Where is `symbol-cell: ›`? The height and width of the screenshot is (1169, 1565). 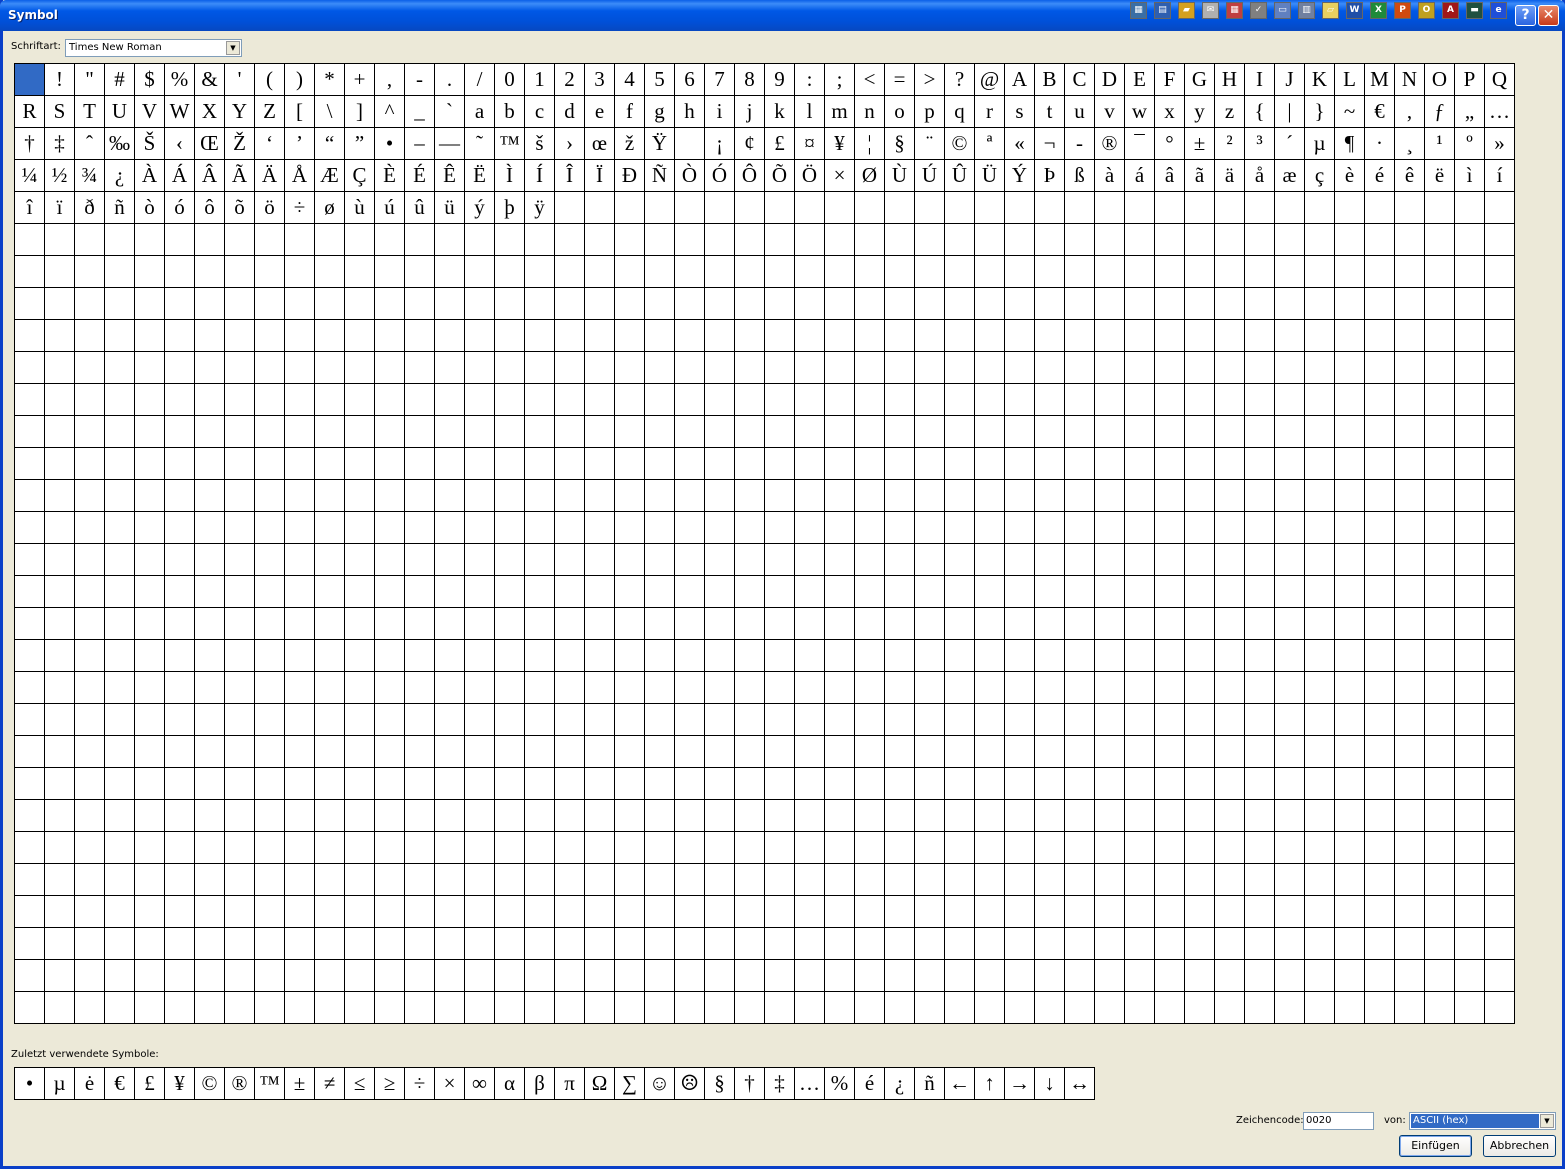
symbol-cell: › is located at coordinates (570, 144).